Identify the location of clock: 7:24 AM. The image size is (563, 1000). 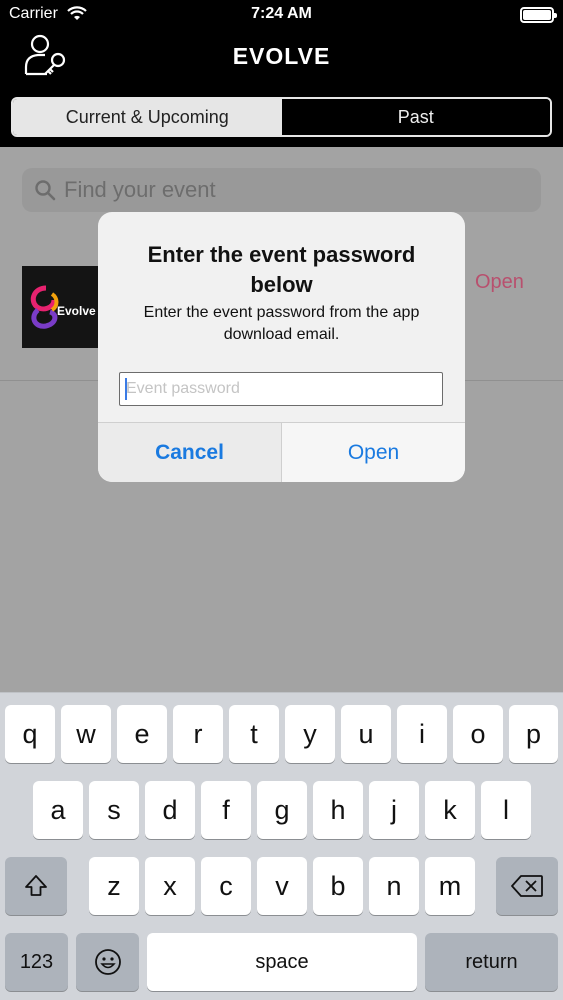
(281, 13).